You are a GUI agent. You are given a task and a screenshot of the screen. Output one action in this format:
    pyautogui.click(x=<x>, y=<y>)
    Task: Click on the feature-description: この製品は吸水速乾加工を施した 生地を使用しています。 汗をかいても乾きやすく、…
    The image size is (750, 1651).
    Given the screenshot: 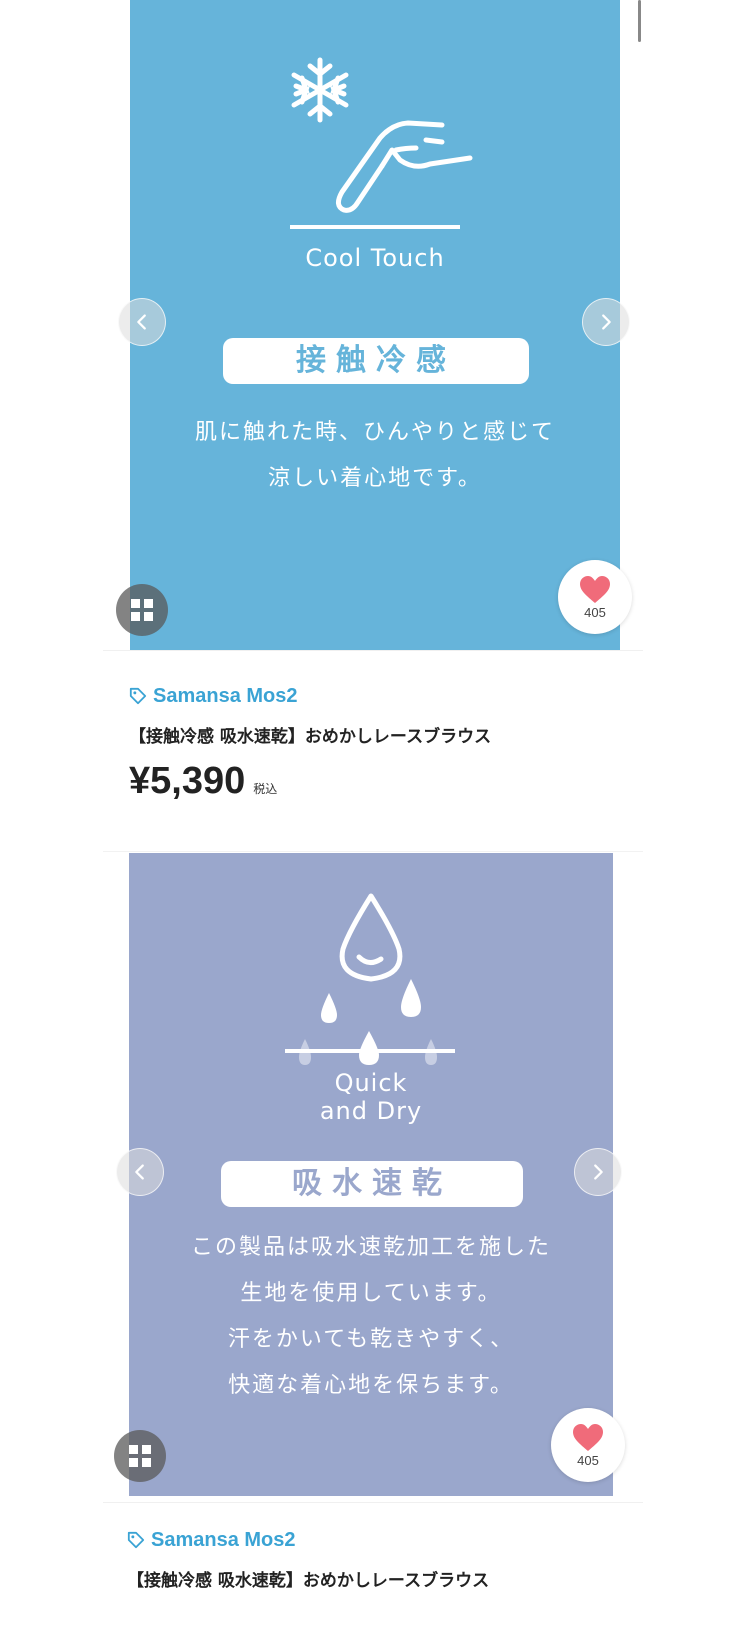 What is the action you would take?
    pyautogui.click(x=371, y=1317)
    